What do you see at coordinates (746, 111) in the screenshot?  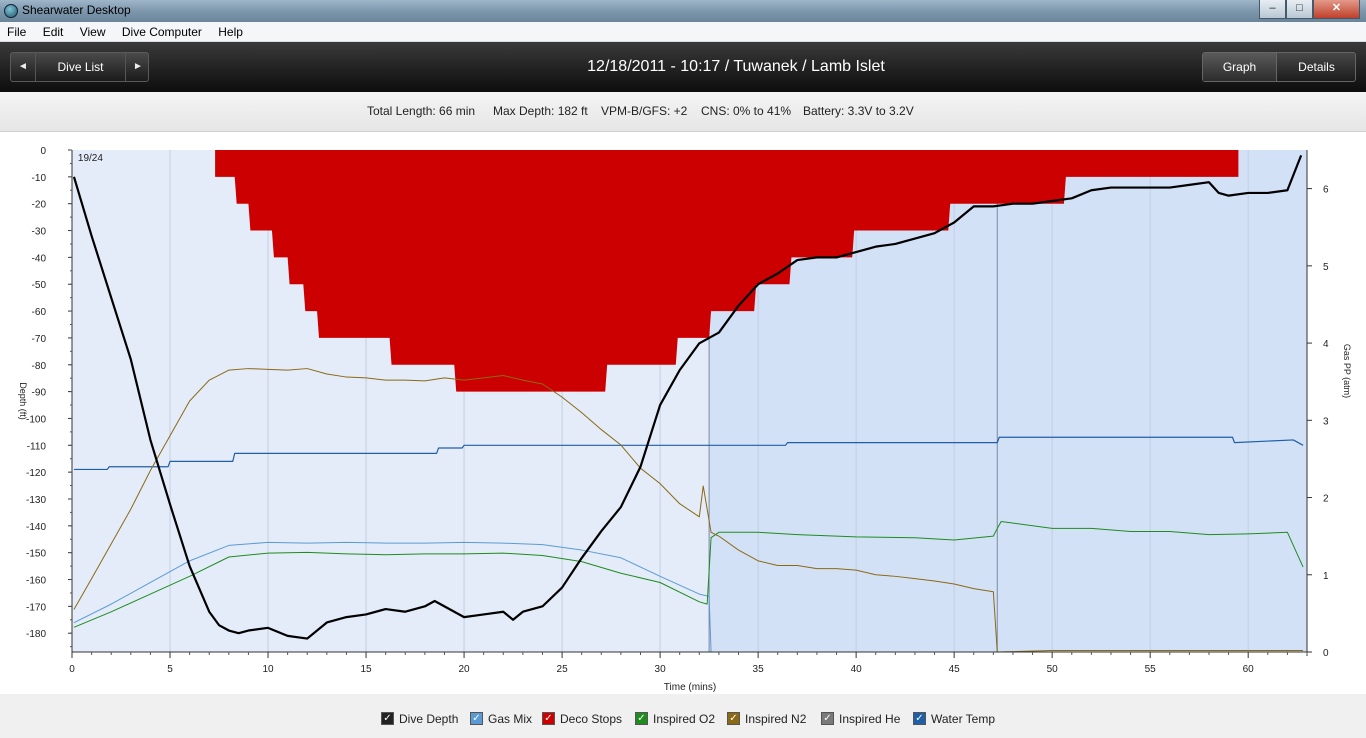 I see `cns: CNS: 0% to 41%` at bounding box center [746, 111].